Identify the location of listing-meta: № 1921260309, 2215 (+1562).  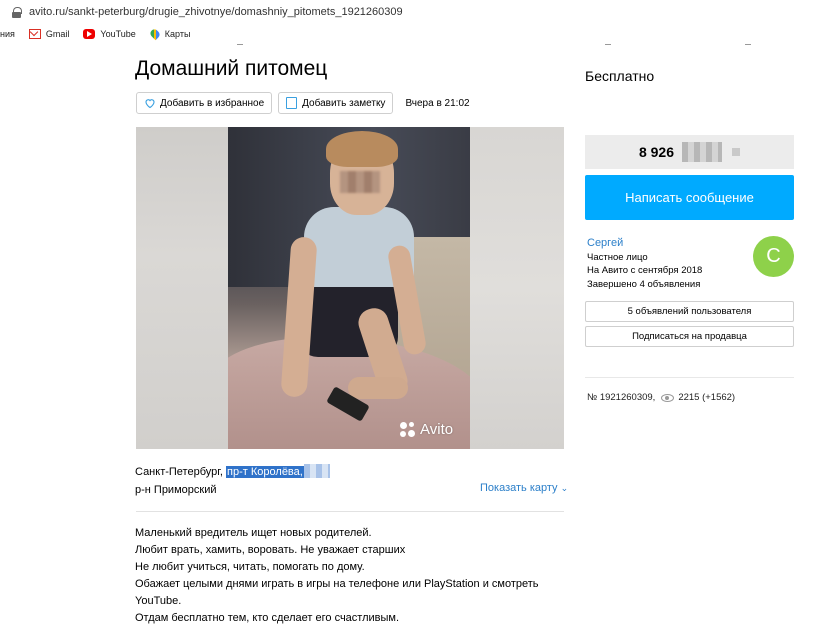
(661, 397).